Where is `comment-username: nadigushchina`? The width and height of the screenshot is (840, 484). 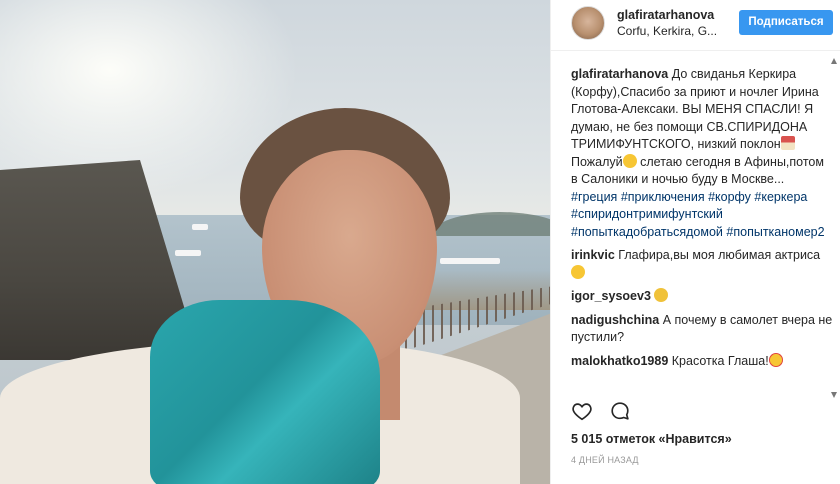
comment-username: nadigushchina is located at coordinates (615, 320).